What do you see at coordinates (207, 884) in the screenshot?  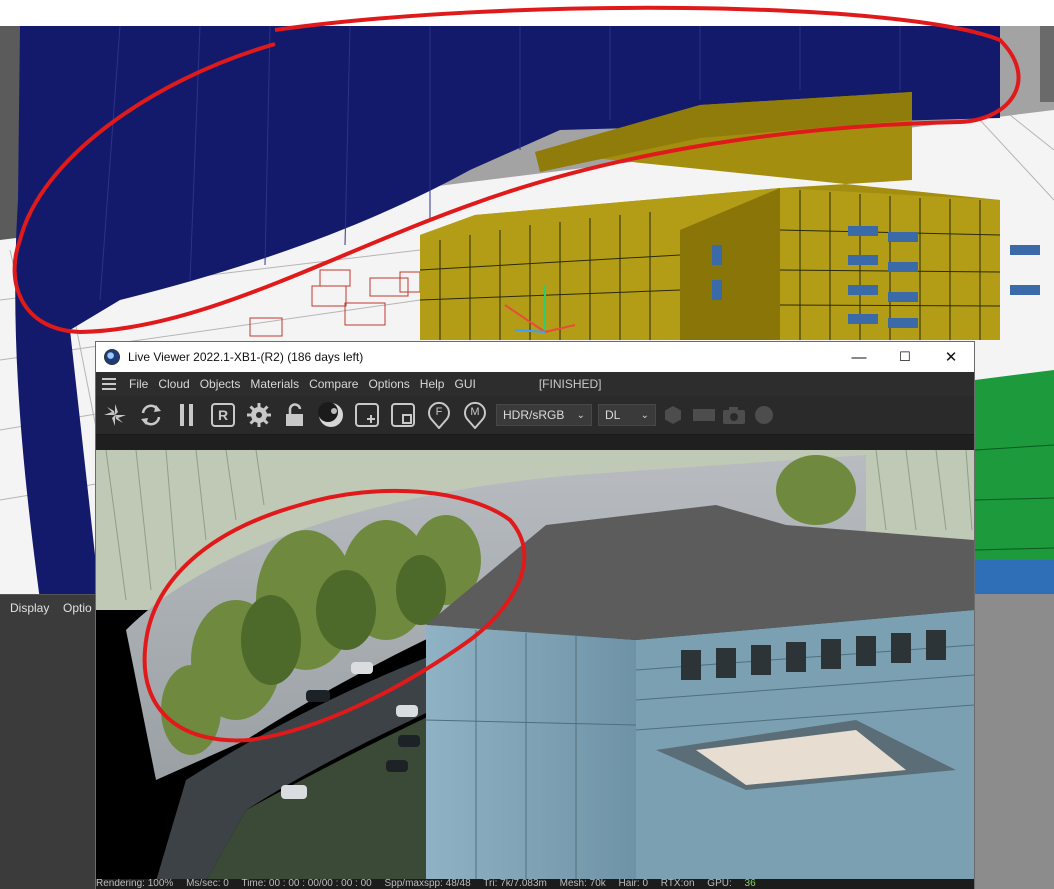 I see `status-mssec: Ms/sec: 0` at bounding box center [207, 884].